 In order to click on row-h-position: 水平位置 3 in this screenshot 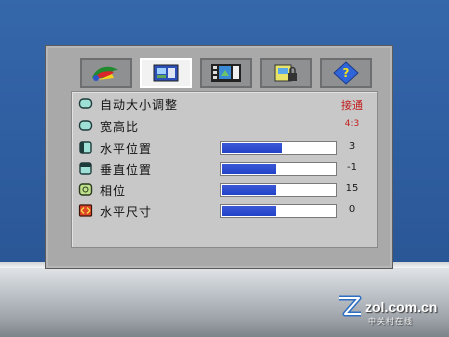, I will do `click(224, 148)`.